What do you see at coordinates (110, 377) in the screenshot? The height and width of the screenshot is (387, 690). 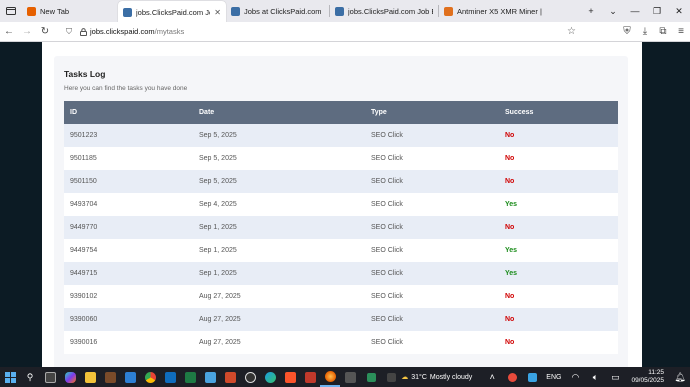 I see `app-button` at bounding box center [110, 377].